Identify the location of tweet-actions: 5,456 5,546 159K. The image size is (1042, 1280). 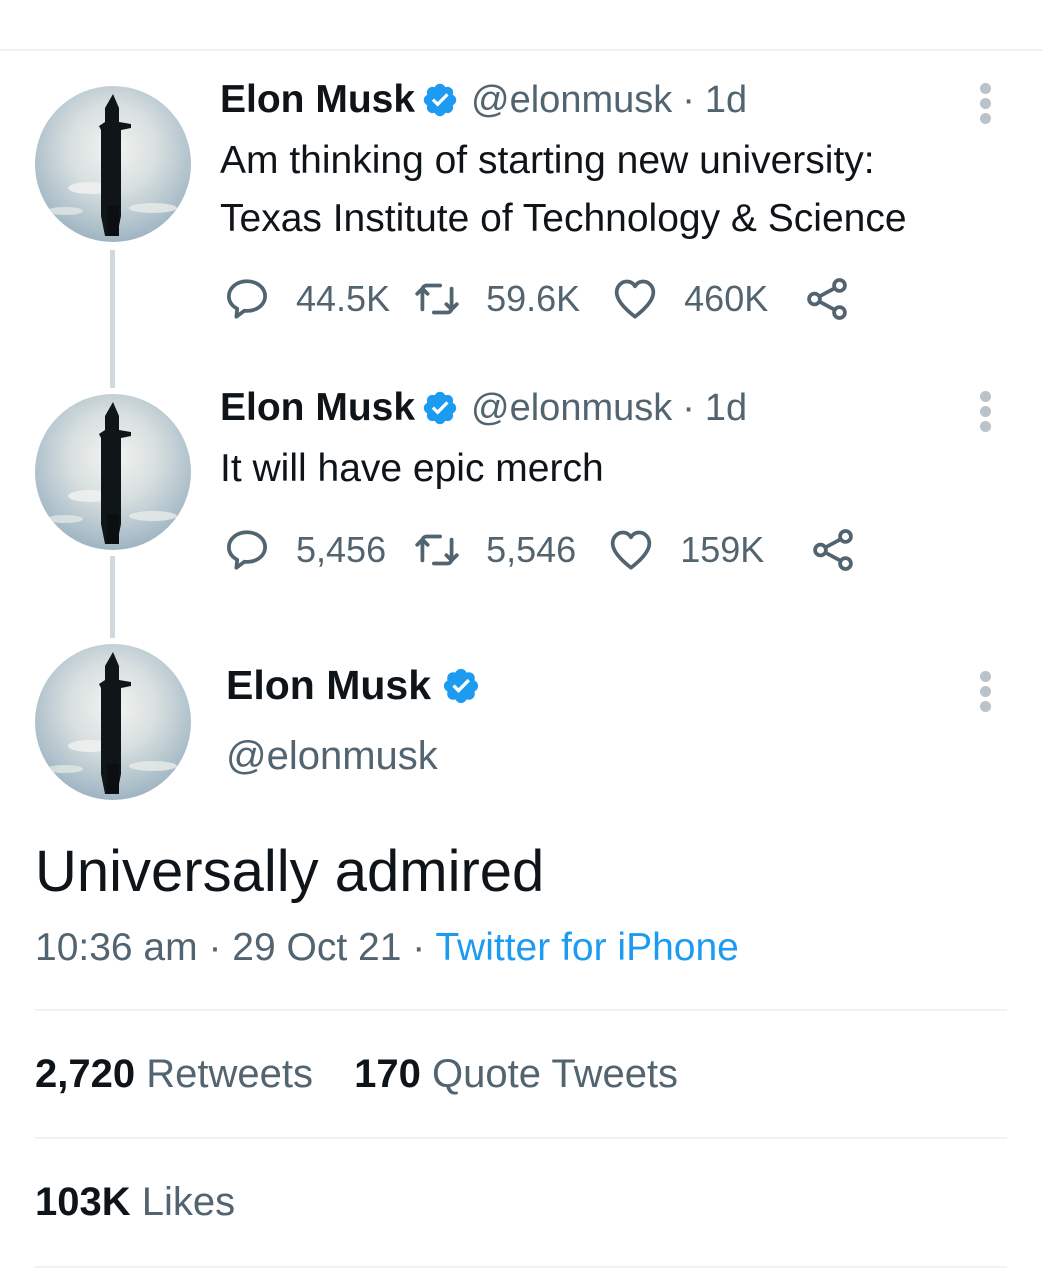
(540, 550).